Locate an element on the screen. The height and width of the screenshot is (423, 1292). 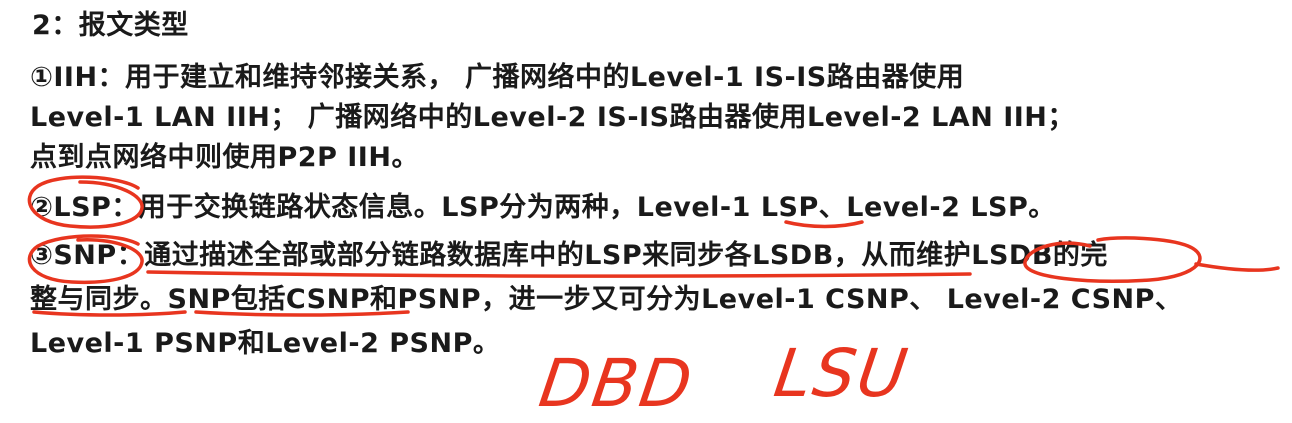
text-line-snp-3: Level-1 PSNP和Level-2 PSNP。 is located at coordinates (265, 343).